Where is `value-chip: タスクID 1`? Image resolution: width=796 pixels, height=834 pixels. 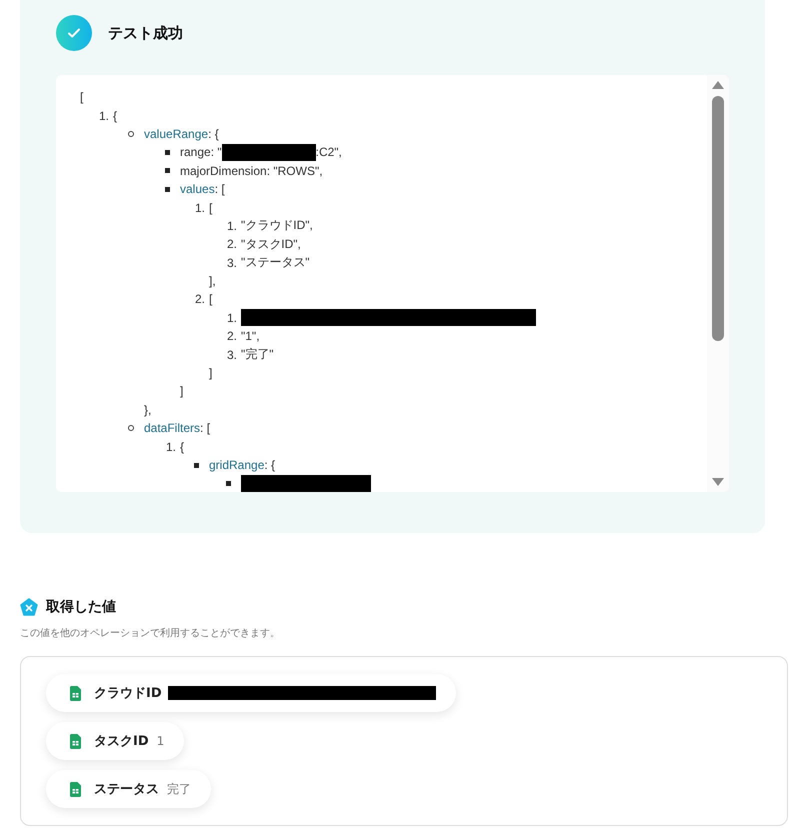 value-chip: タスクID 1 is located at coordinates (115, 741).